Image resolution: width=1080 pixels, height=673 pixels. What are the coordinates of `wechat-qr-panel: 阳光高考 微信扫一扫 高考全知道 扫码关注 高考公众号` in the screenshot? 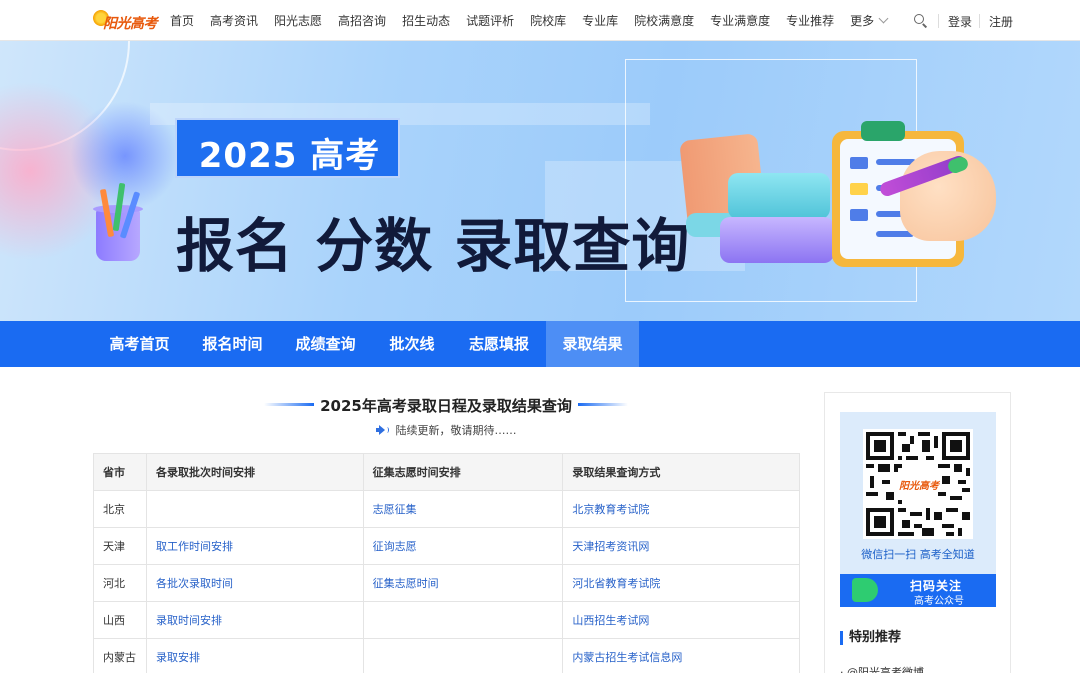 It's located at (918, 509).